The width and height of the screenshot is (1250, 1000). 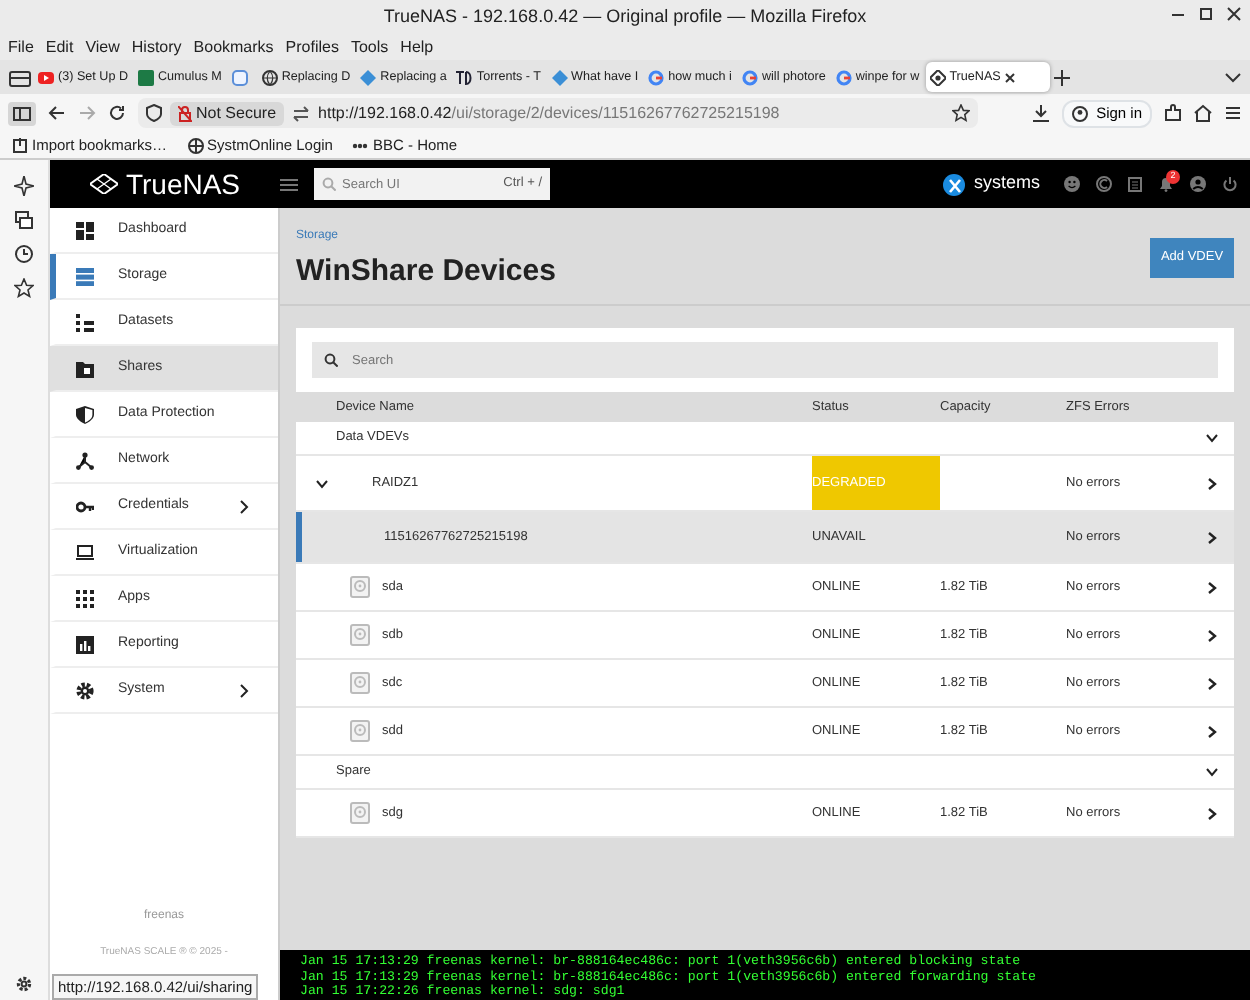 I want to click on grid-icon, so click(x=85, y=230).